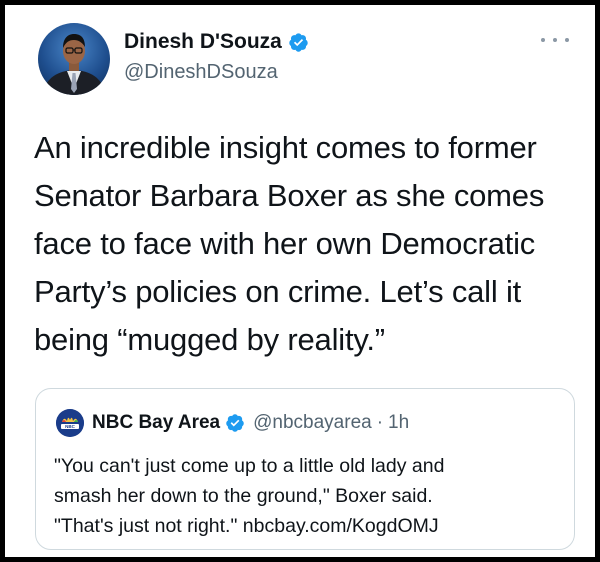 The height and width of the screenshot is (562, 600). What do you see at coordinates (289, 195) in the screenshot?
I see `tweet-text-line: Senator Barbara Boxer as she comes` at bounding box center [289, 195].